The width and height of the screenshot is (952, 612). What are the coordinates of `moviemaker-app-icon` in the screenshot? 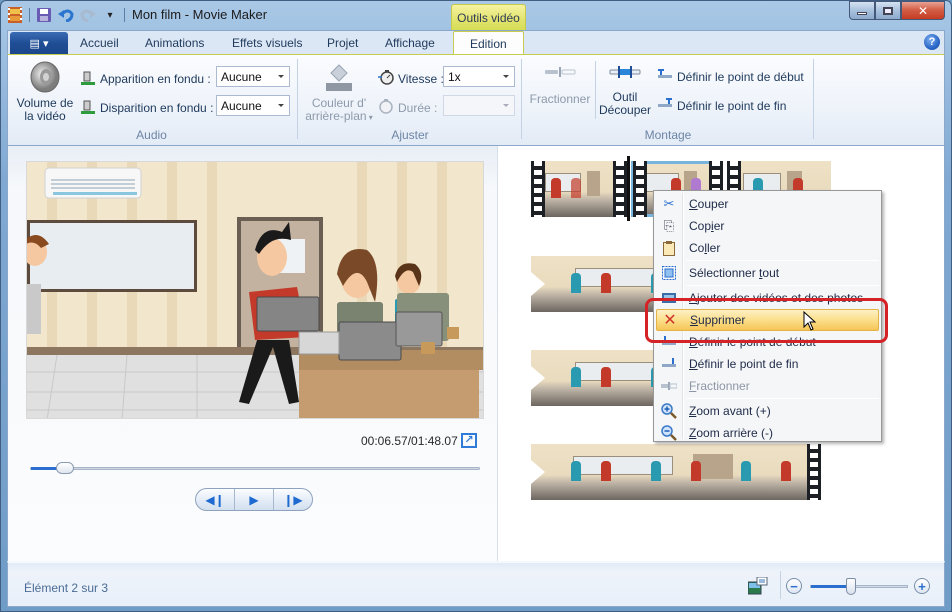 It's located at (15, 15).